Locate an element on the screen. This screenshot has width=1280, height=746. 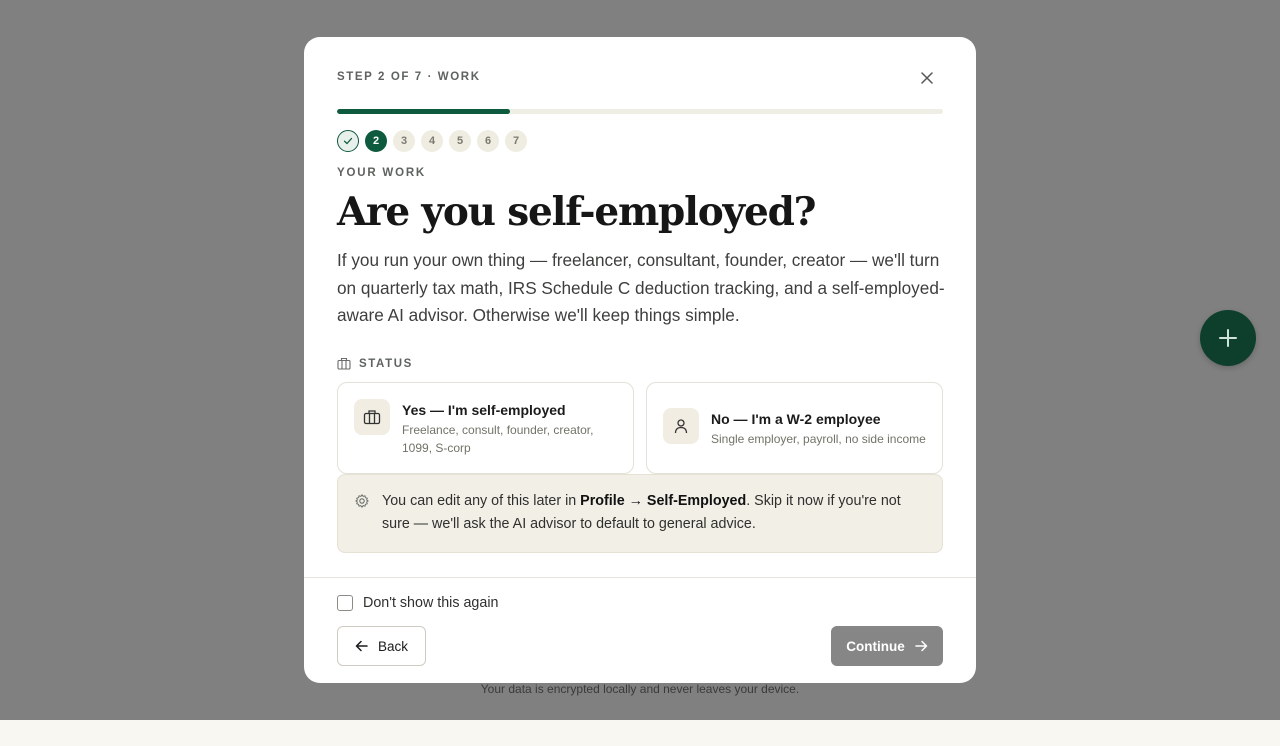
option-title: No — I'm a W-2 employee is located at coordinates (796, 419).